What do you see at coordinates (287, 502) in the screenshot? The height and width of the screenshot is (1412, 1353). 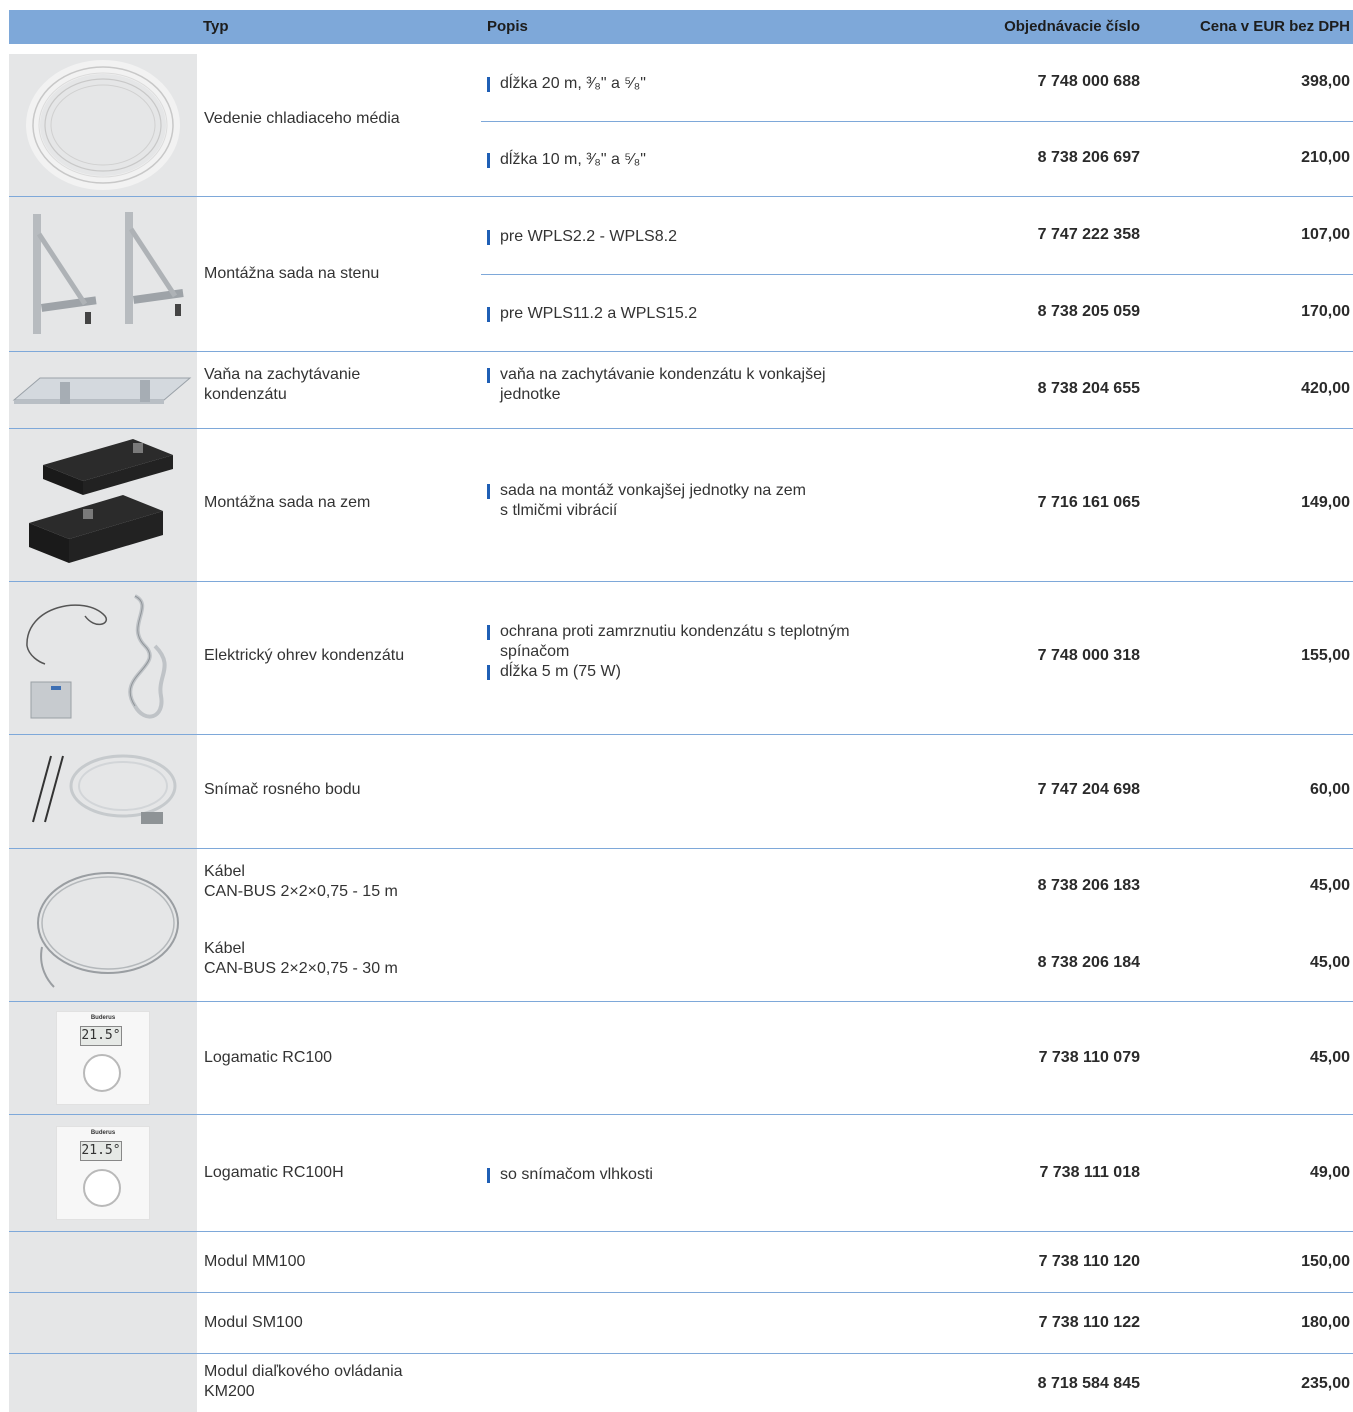 I see `row-type: Montážna sada na zem` at bounding box center [287, 502].